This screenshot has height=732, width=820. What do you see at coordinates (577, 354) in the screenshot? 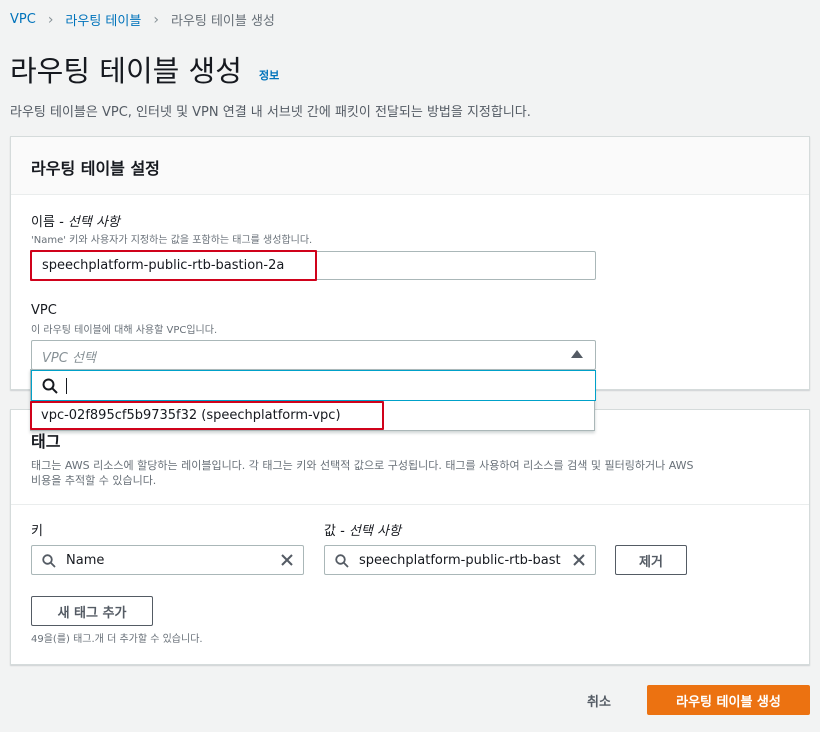
I see `caret-up-icon` at bounding box center [577, 354].